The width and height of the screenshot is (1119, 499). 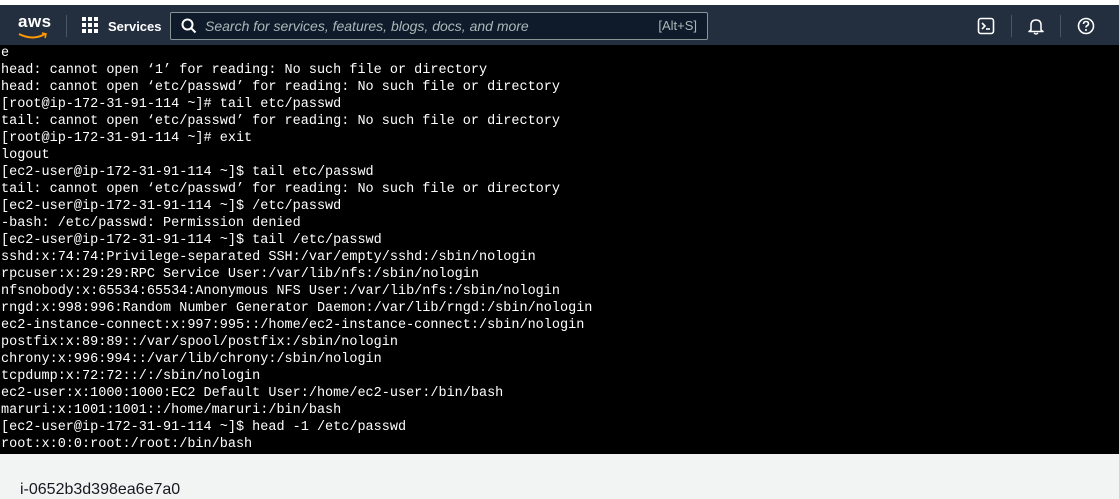 What do you see at coordinates (415, 26) in the screenshot?
I see `search-input` at bounding box center [415, 26].